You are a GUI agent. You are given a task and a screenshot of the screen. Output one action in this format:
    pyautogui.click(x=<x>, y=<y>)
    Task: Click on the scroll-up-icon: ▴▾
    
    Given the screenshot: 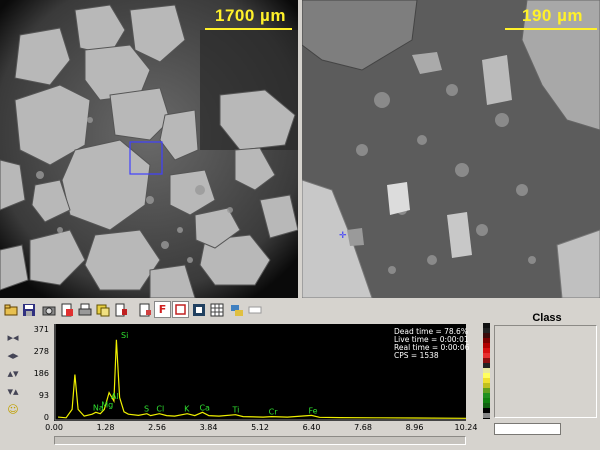 What is the action you would take?
    pyautogui.click(x=13, y=374)
    